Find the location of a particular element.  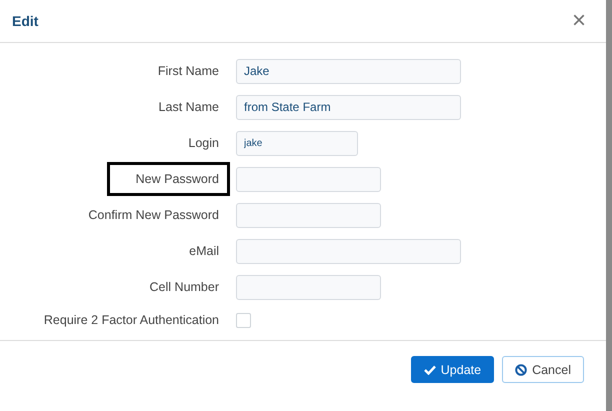

checkbox is located at coordinates (243, 320).